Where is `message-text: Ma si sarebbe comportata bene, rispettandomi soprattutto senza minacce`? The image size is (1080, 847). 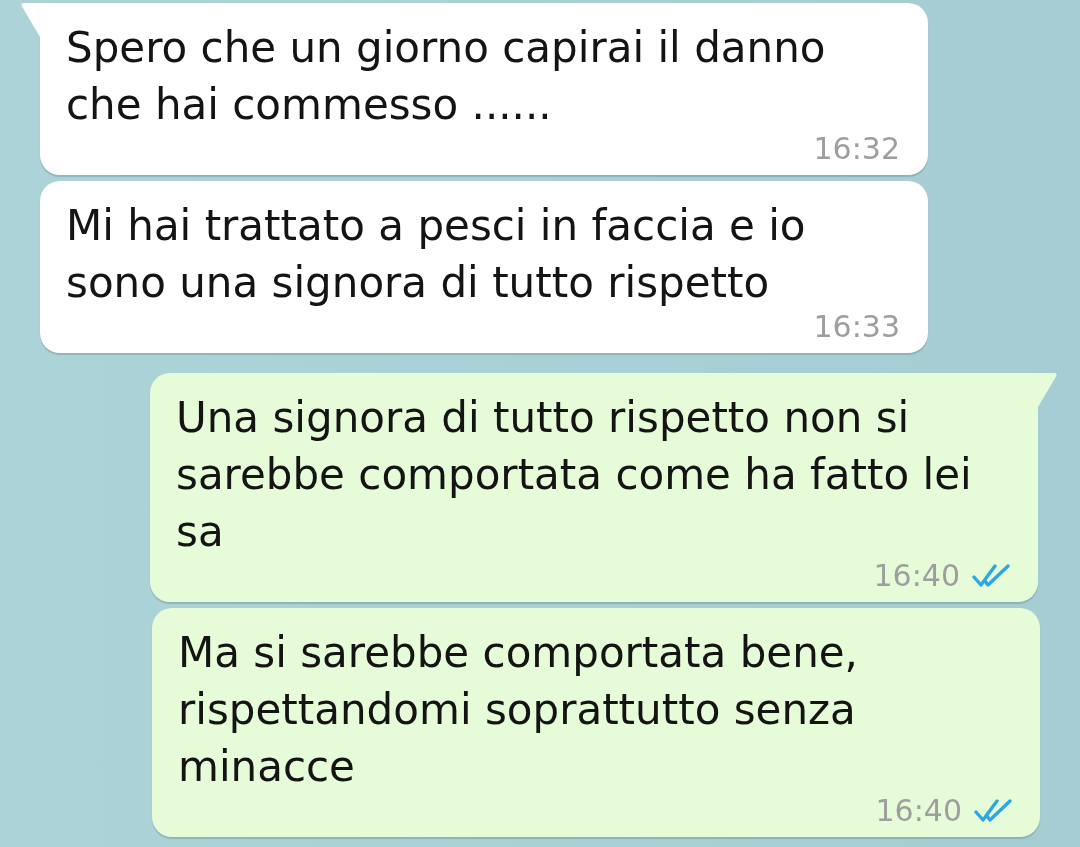 message-text: Ma si sarebbe comportata bene, rispettandomi soprattutto senza minacce is located at coordinates (518, 710).